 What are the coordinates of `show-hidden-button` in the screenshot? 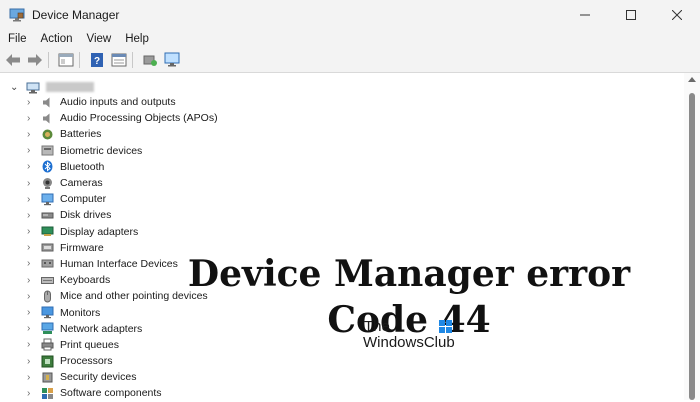 It's located at (119, 60).